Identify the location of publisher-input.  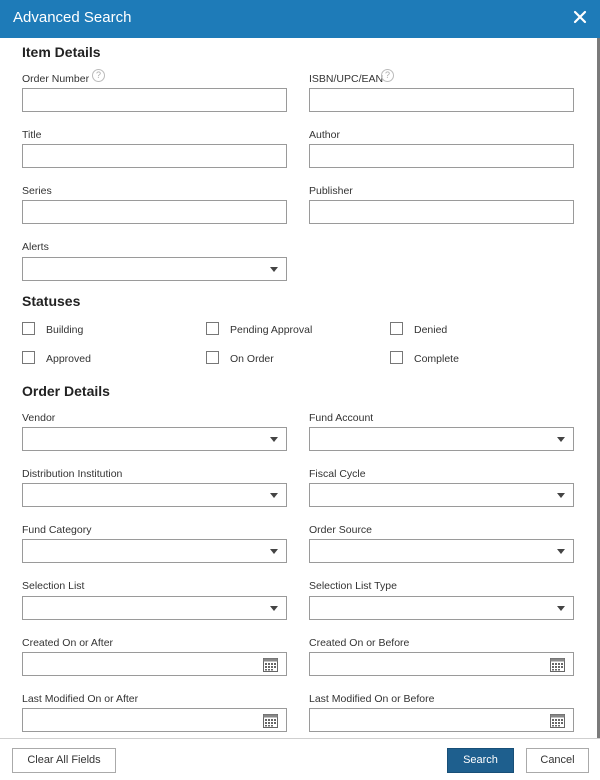
(441, 212).